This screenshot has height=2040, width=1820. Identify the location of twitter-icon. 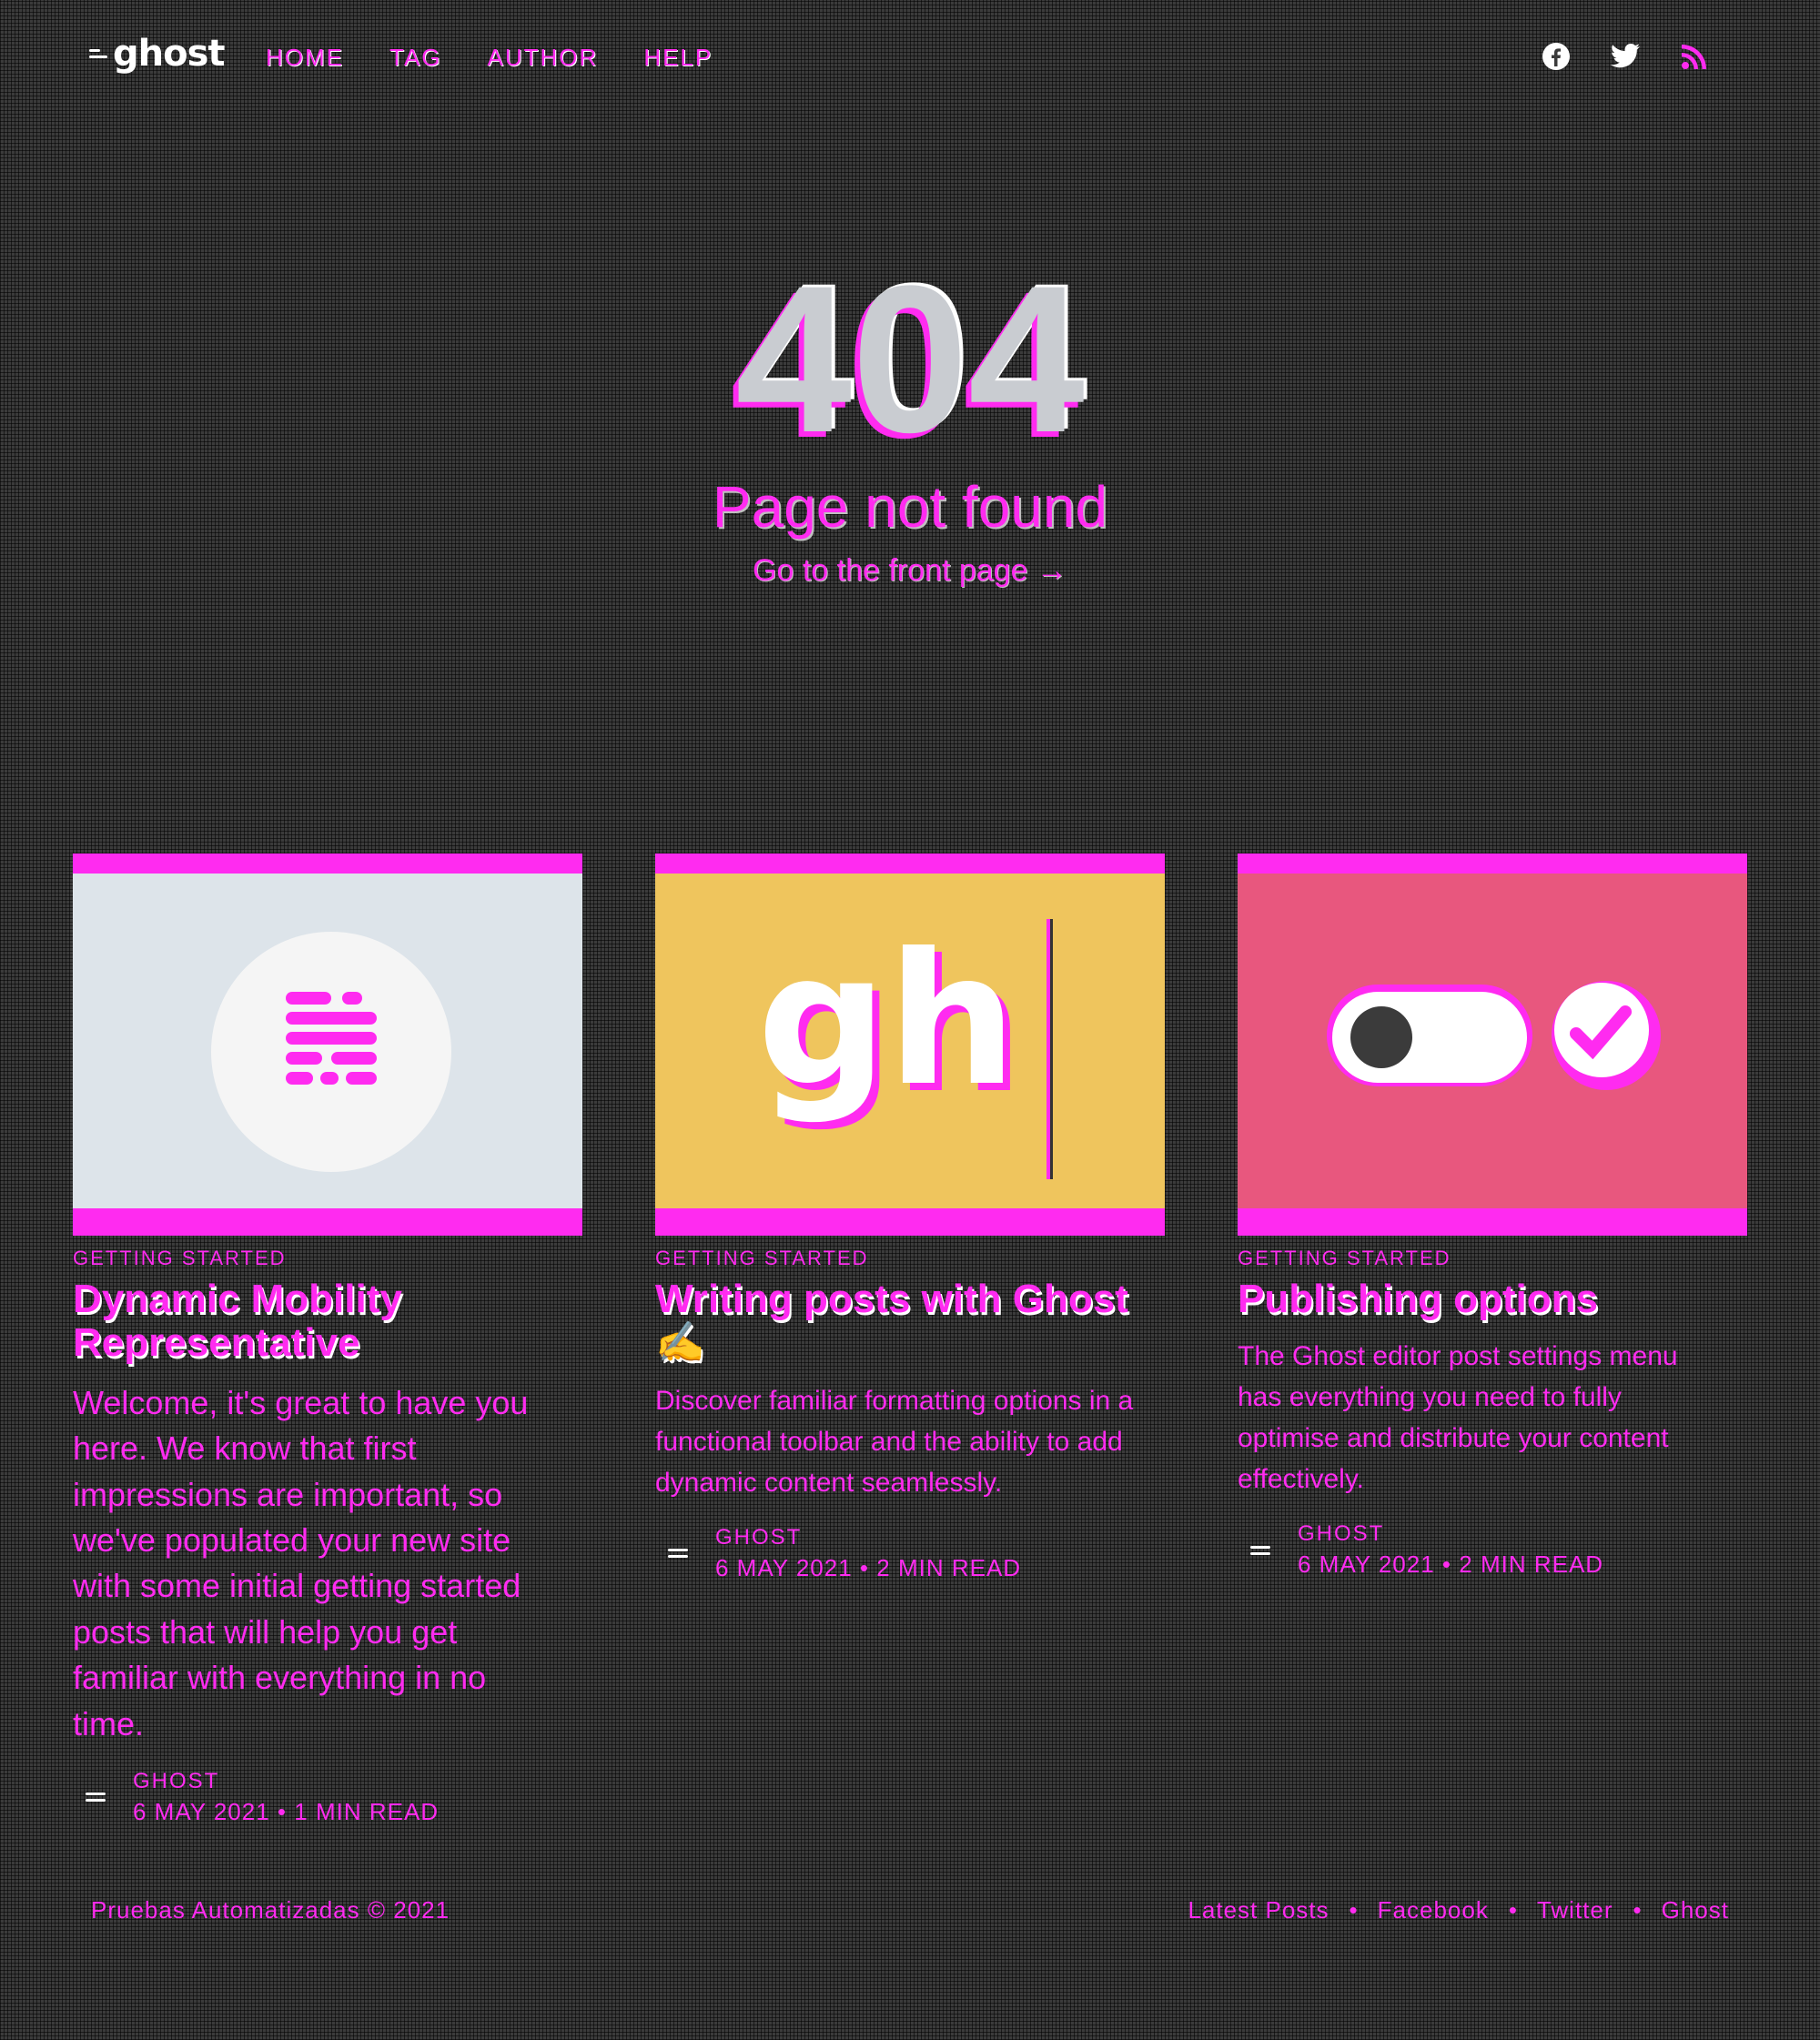
(1626, 57).